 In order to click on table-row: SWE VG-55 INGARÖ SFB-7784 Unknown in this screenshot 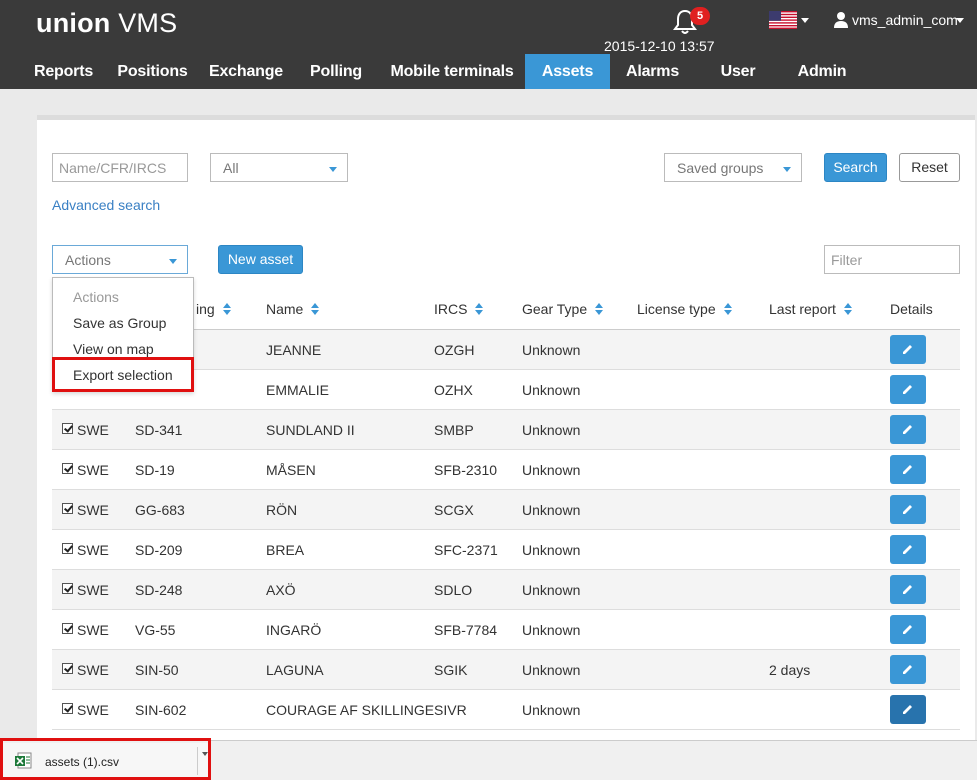, I will do `click(506, 630)`.